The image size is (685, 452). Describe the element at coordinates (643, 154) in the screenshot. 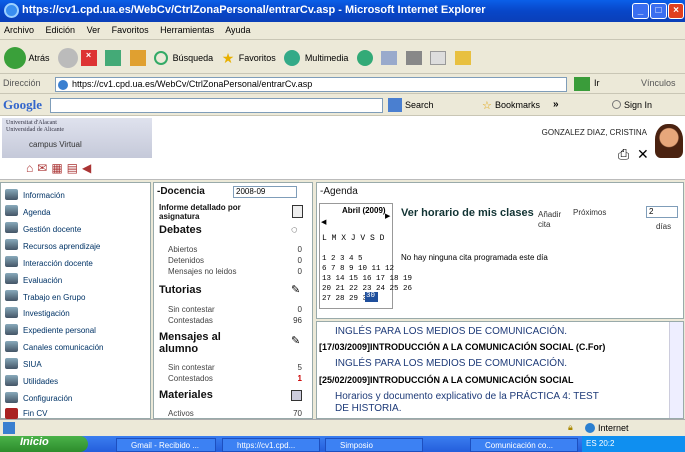

I see `tools-icon: ✕` at that location.